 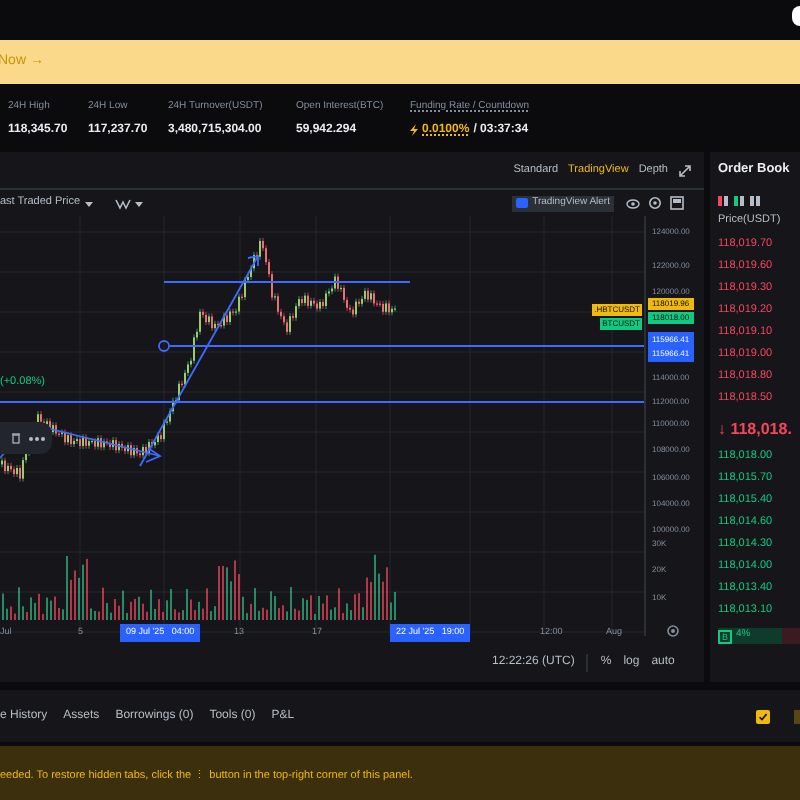 What do you see at coordinates (791, 636) in the screenshot?
I see `sell-ratio-bar` at bounding box center [791, 636].